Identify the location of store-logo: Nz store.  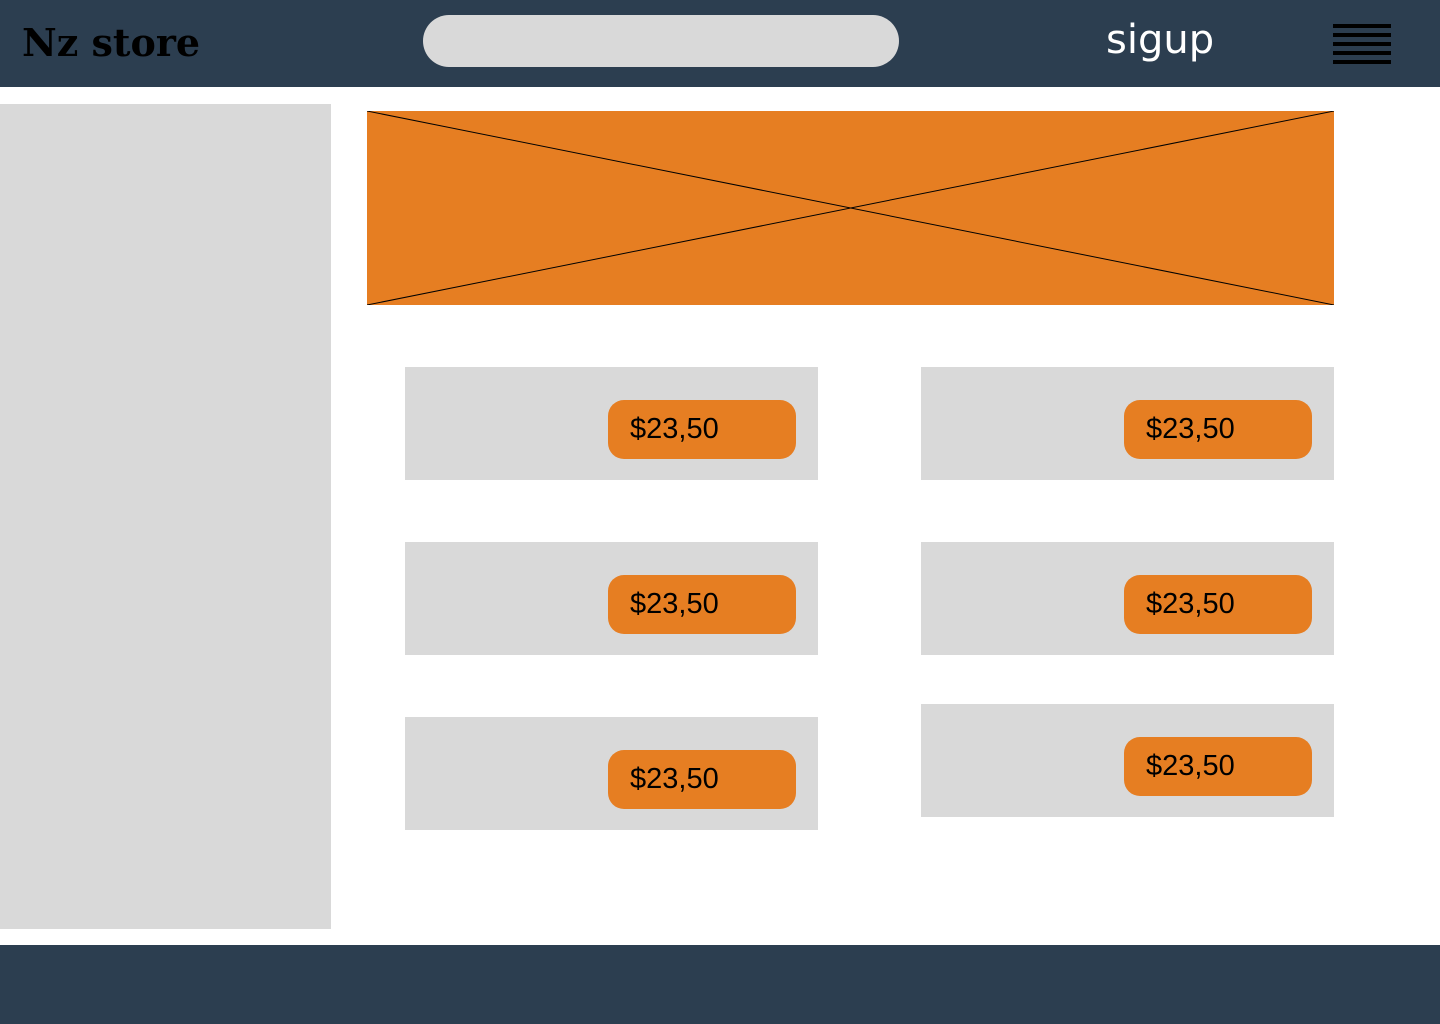
(111, 43).